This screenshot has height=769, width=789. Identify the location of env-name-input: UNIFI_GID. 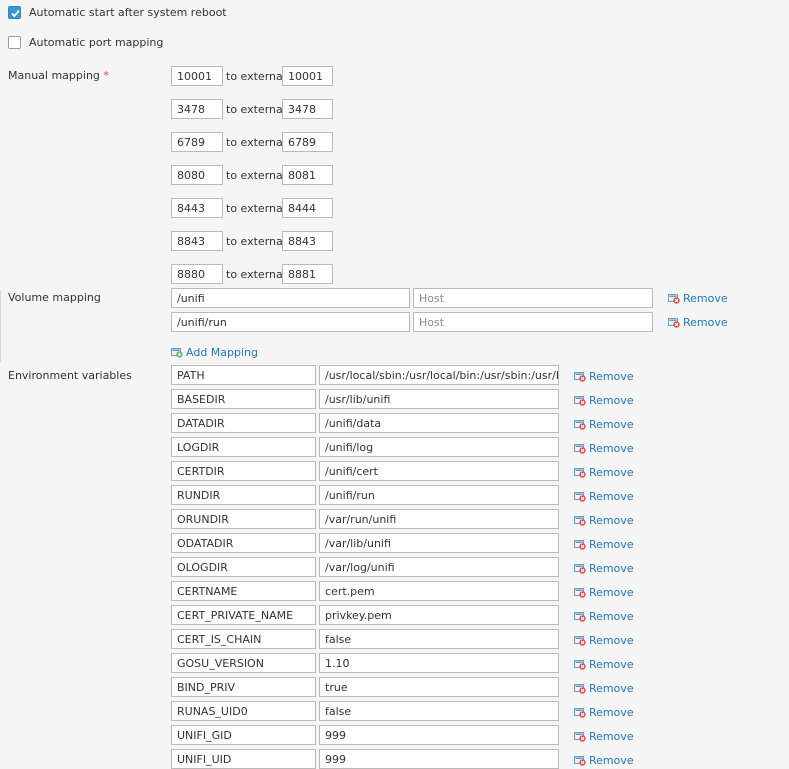
(243, 735).